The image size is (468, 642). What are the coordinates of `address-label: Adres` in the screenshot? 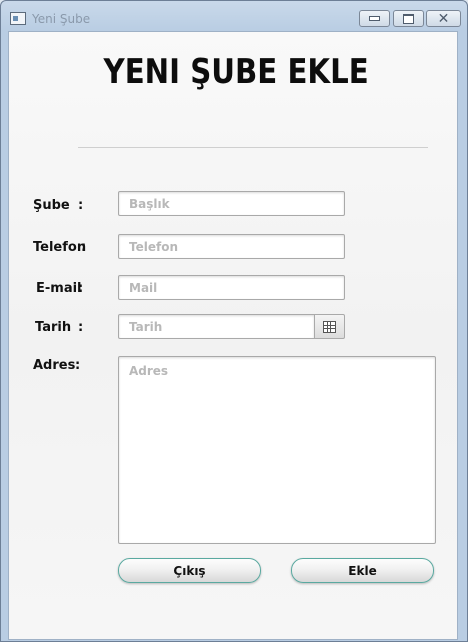 It's located at (54, 365).